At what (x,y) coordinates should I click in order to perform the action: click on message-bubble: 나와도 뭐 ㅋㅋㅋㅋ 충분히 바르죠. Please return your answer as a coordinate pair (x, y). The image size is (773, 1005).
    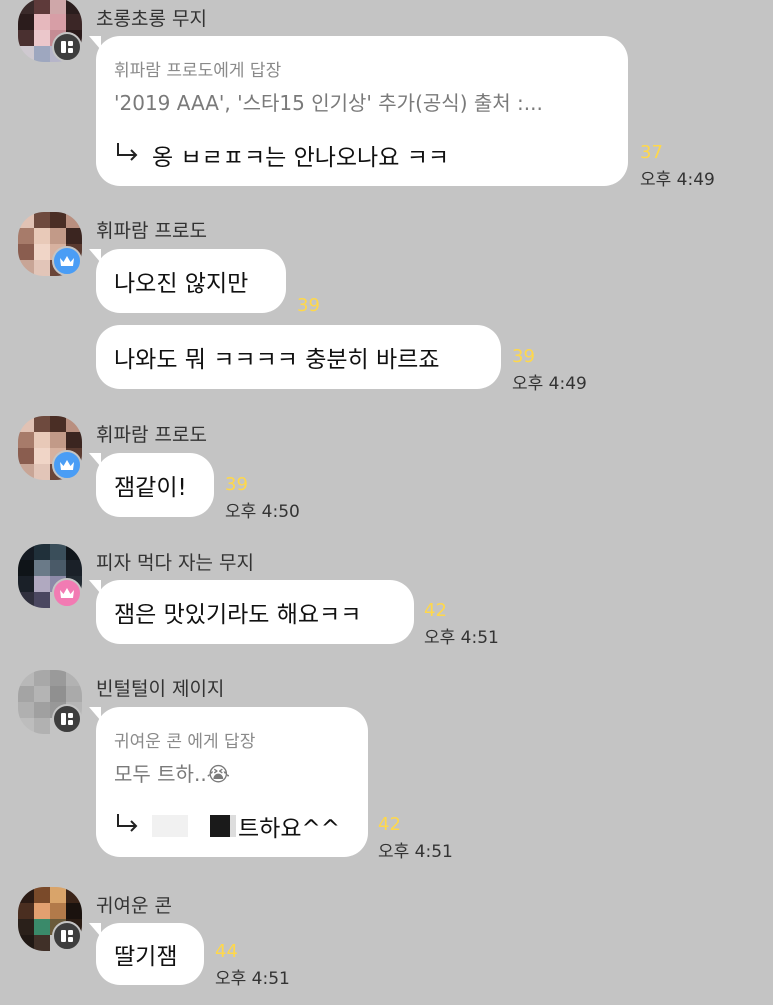
    Looking at the image, I should click on (298, 357).